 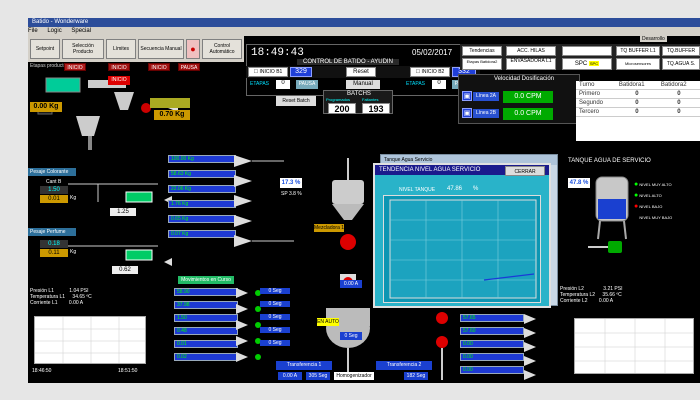 I want to click on time-axis-end: 18:51:50, so click(x=128, y=371).